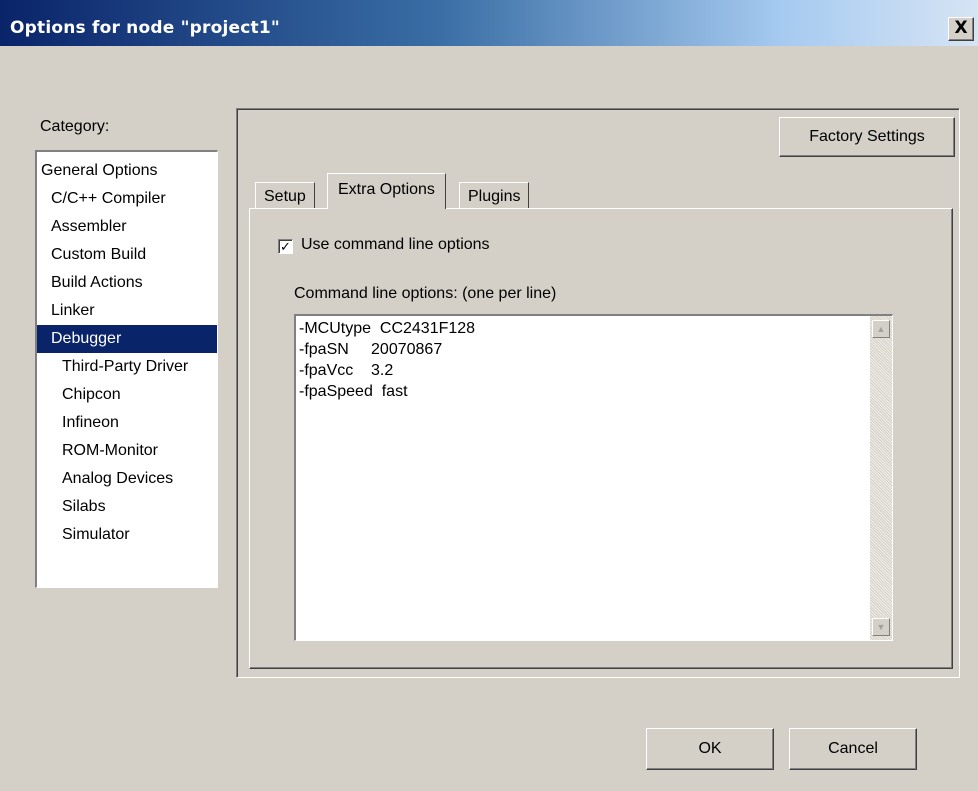 The height and width of the screenshot is (791, 978). Describe the element at coordinates (127, 423) in the screenshot. I see `category-item-infineon: Infineon` at that location.